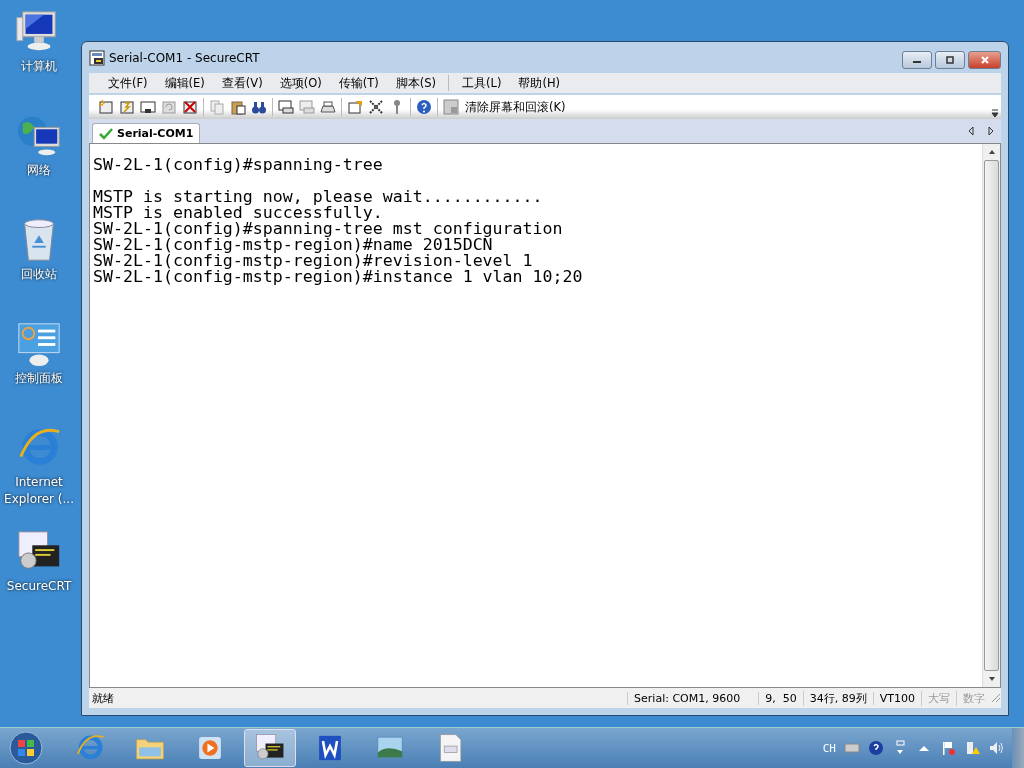 The image size is (1024, 768). What do you see at coordinates (837, 698) in the screenshot?
I see `status-text: 34行, 89列` at bounding box center [837, 698].